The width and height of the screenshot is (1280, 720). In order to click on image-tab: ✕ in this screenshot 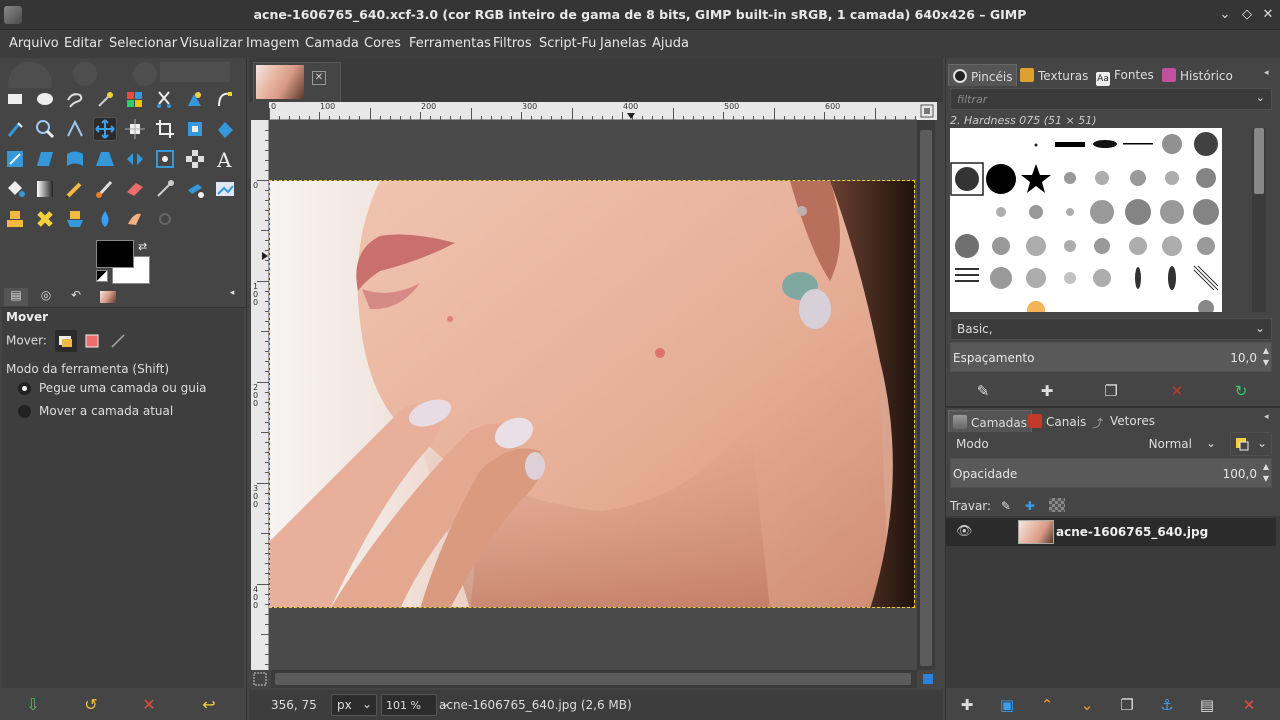, I will do `click(297, 82)`.